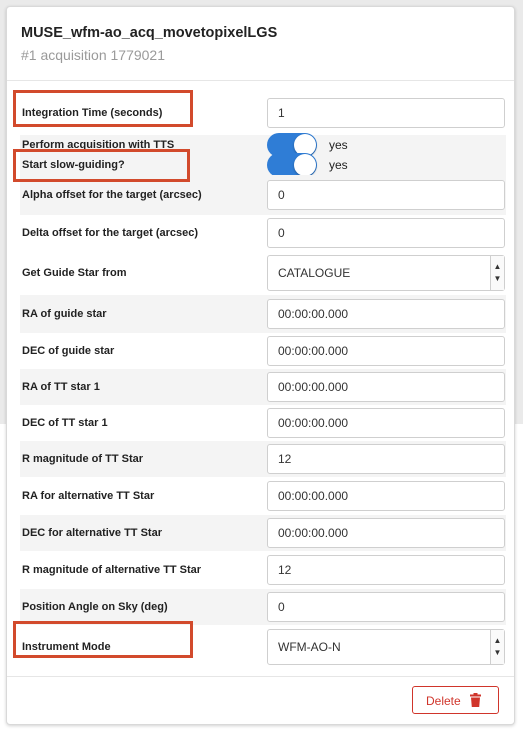  Describe the element at coordinates (260, 676) in the screenshot. I see `footer-divider` at that location.